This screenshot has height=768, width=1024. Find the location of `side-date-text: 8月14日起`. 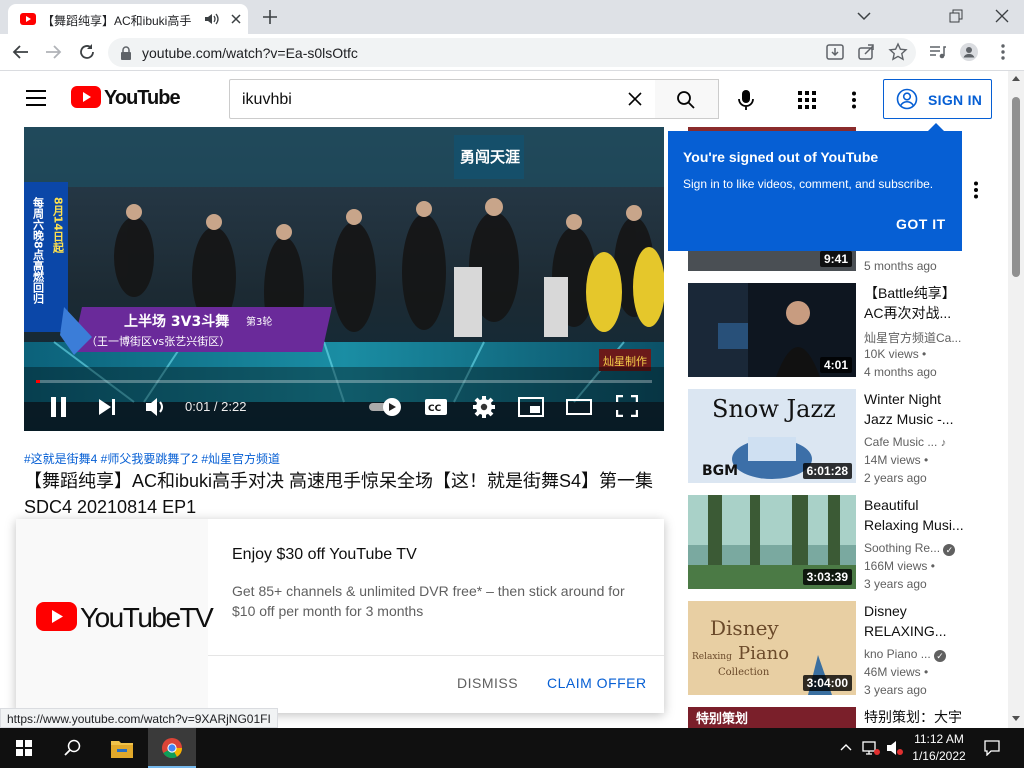

side-date-text: 8月14日起 is located at coordinates (59, 225).